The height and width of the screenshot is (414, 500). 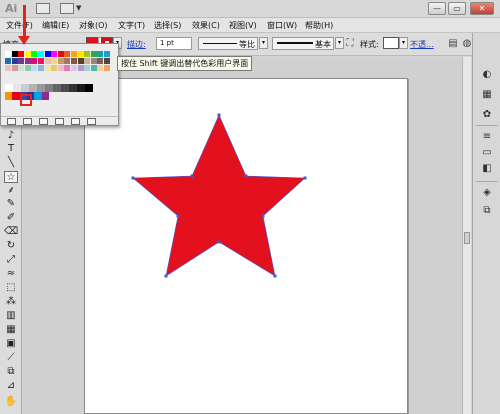 I want to click on profile-dropdown-icon: ▾, so click(x=263, y=43).